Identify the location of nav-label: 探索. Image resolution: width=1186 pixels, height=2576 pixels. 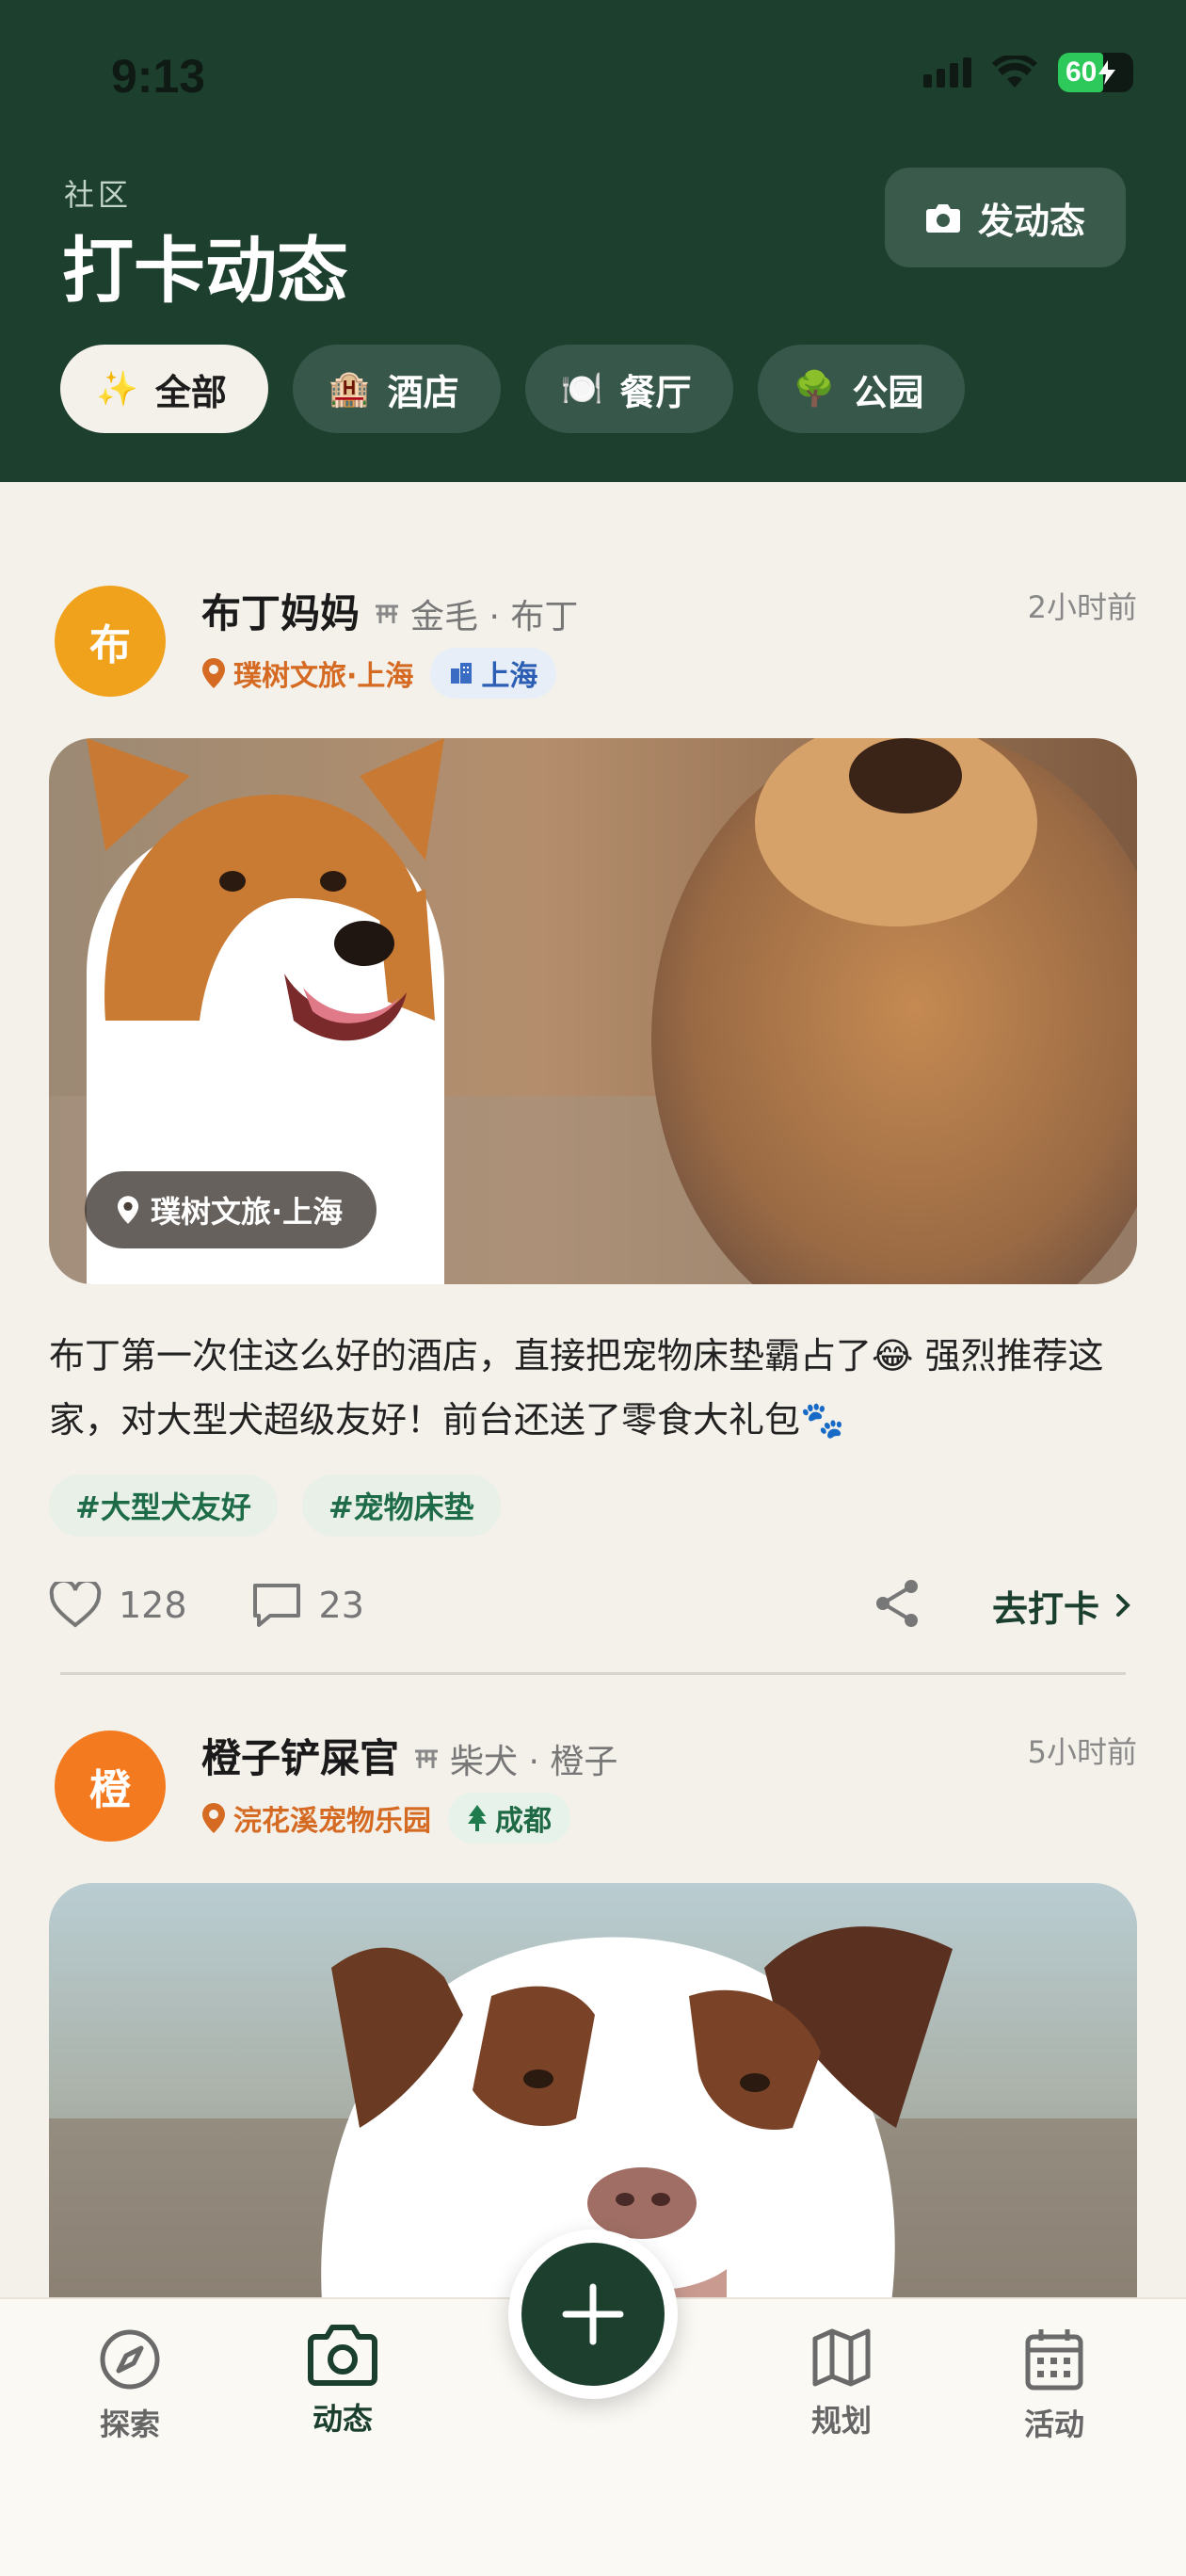
(129, 2424).